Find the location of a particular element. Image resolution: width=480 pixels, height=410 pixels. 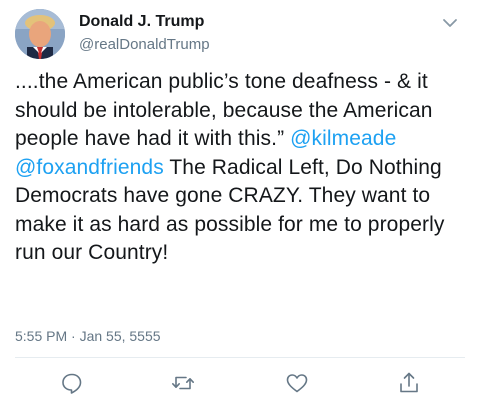

chevron-down-icon is located at coordinates (450, 22).